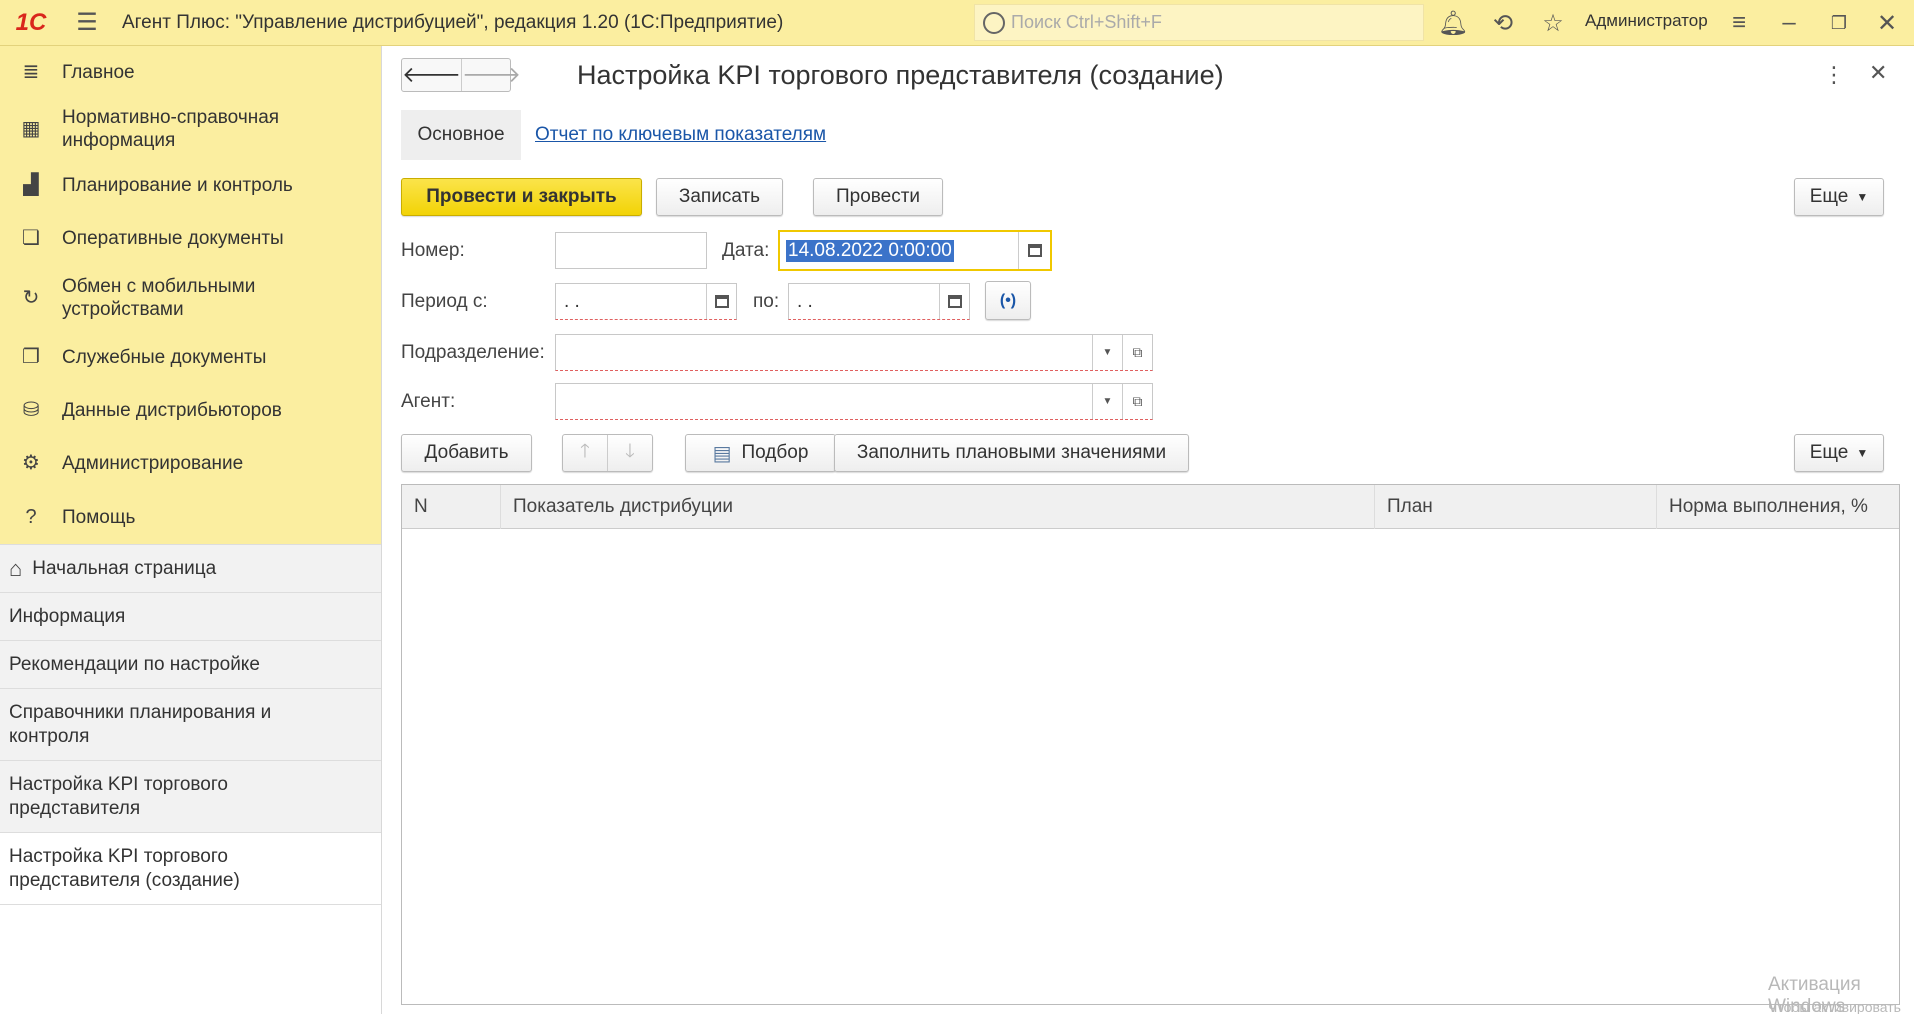  What do you see at coordinates (190, 797) in the screenshot?
I see `open-window-item: Настройка KPI торгового представителя` at bounding box center [190, 797].